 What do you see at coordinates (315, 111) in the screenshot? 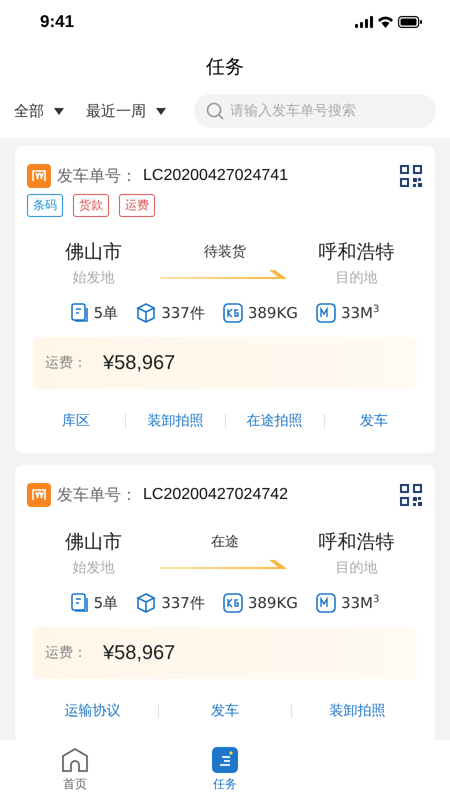
I see `search-field: 请输入发车单号搜索` at bounding box center [315, 111].